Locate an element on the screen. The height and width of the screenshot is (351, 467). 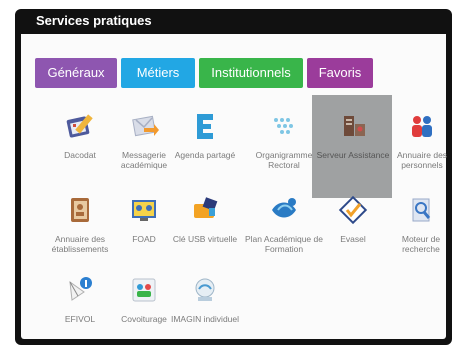
service-moteur-recherche: Moteur de recherche is located at coordinates (421, 224).